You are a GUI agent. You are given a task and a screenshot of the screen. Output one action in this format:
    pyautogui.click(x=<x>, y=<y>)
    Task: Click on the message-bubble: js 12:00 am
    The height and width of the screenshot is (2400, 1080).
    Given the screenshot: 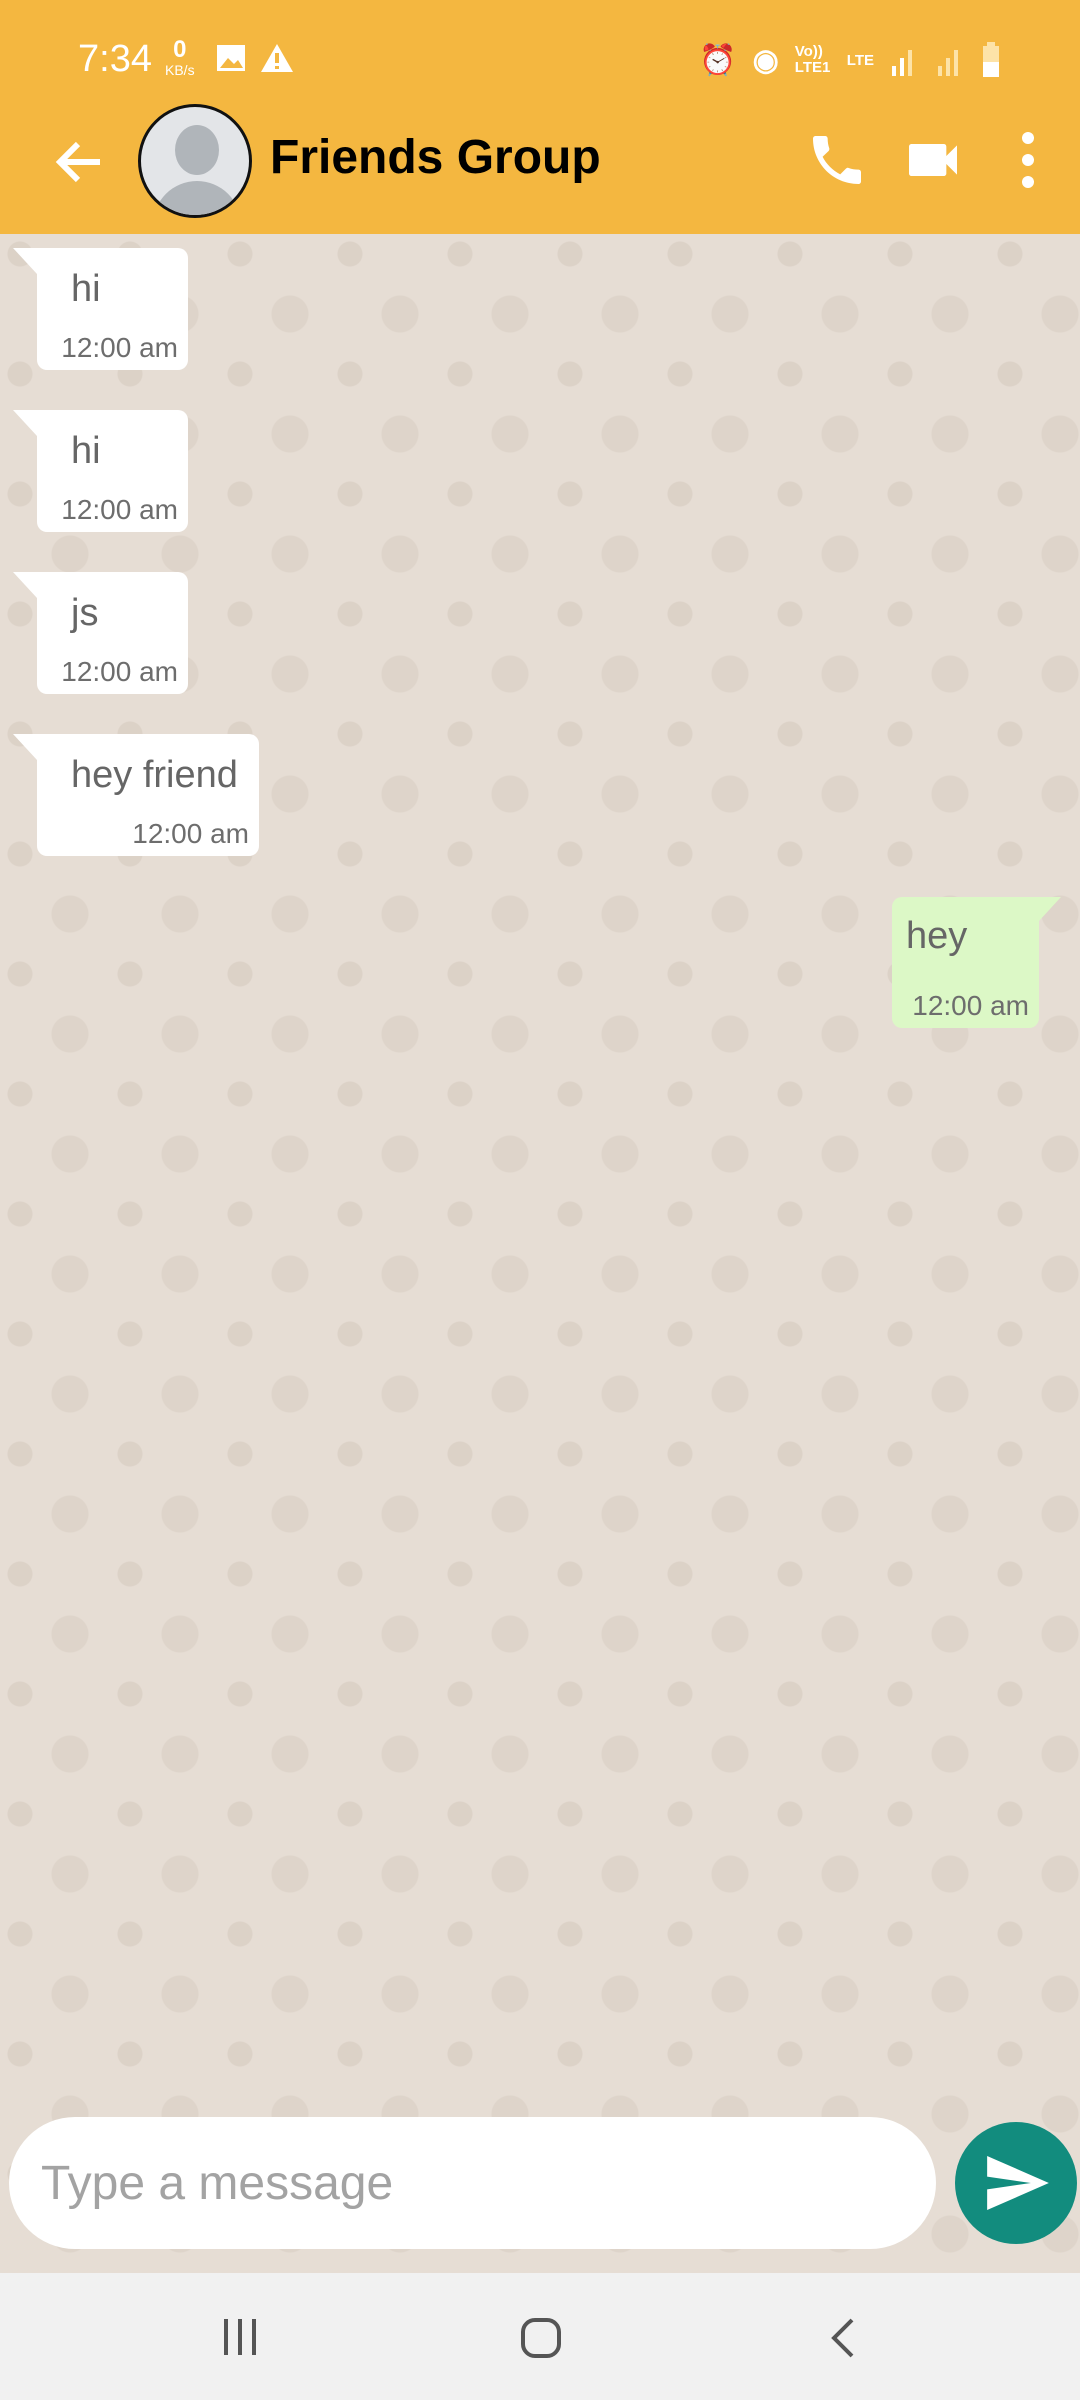 What is the action you would take?
    pyautogui.click(x=100, y=633)
    